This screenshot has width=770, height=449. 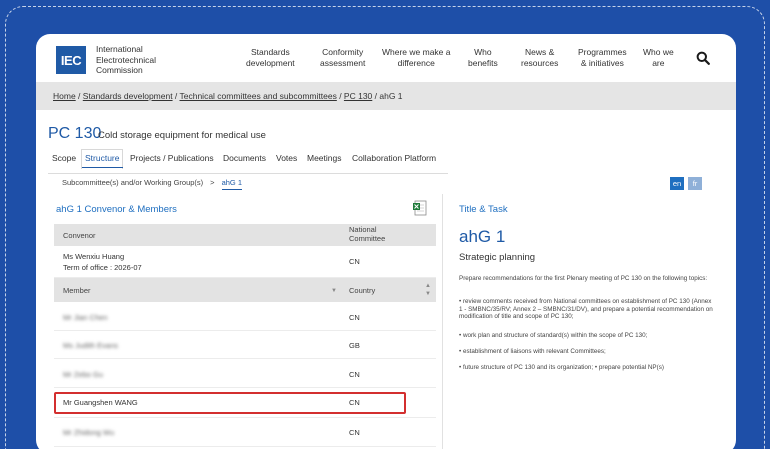 What do you see at coordinates (391, 96) in the screenshot?
I see `breadcrumb-current: ahG 1` at bounding box center [391, 96].